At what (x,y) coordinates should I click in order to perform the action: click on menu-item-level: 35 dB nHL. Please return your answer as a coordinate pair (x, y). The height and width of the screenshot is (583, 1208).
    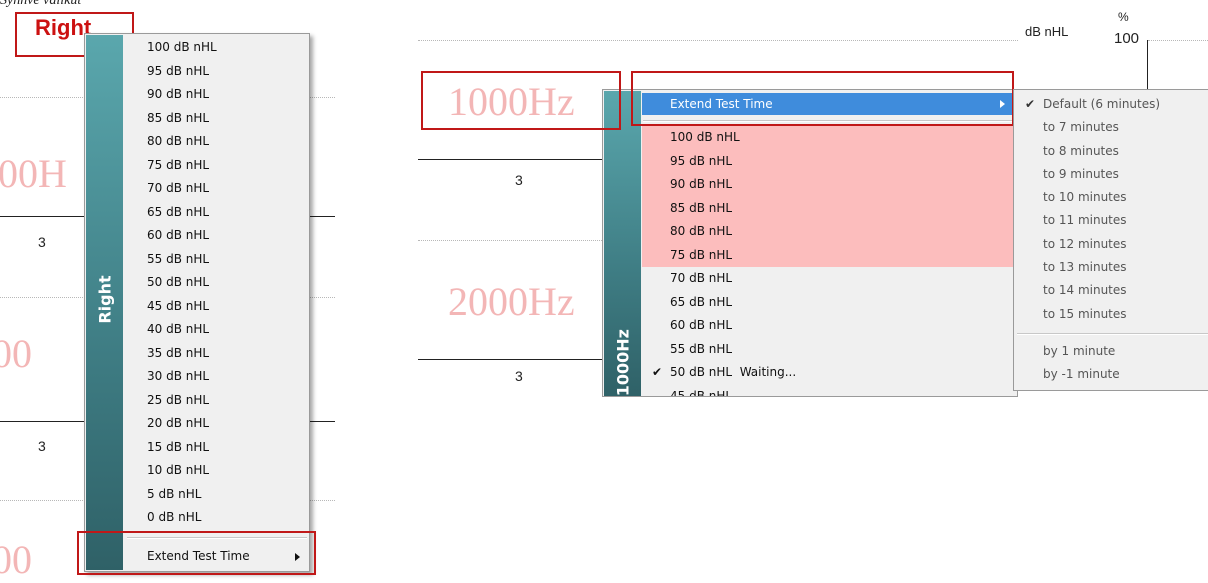
    Looking at the image, I should click on (227, 354).